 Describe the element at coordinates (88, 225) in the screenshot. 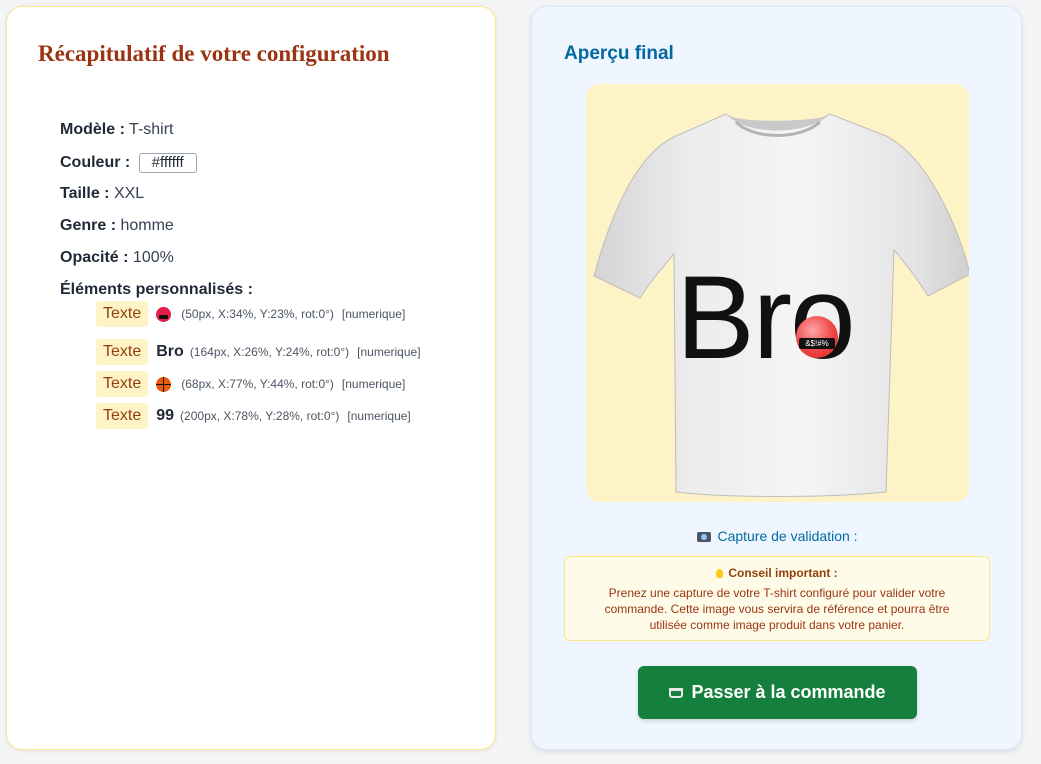

I see `spec-gender-label: Genre :` at that location.